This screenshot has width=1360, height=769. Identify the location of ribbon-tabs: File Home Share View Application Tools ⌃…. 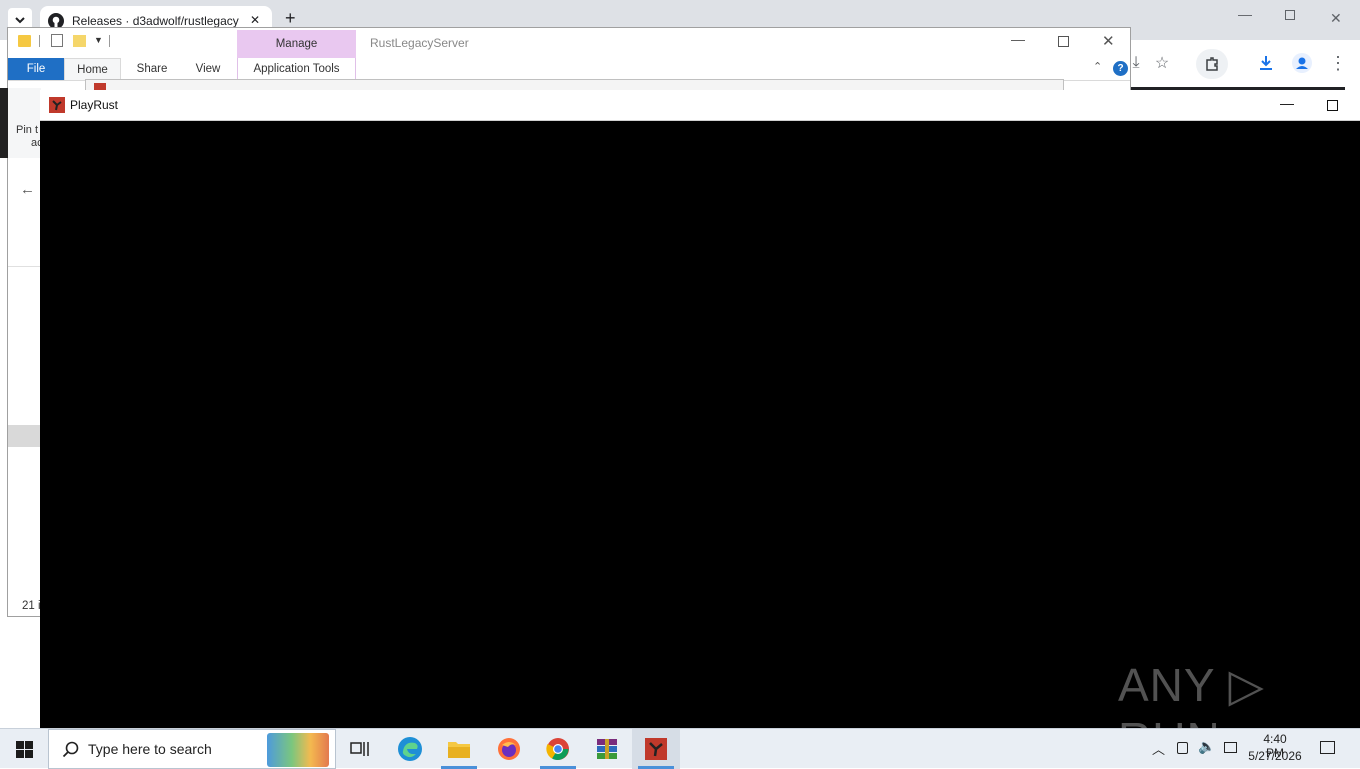
(569, 69).